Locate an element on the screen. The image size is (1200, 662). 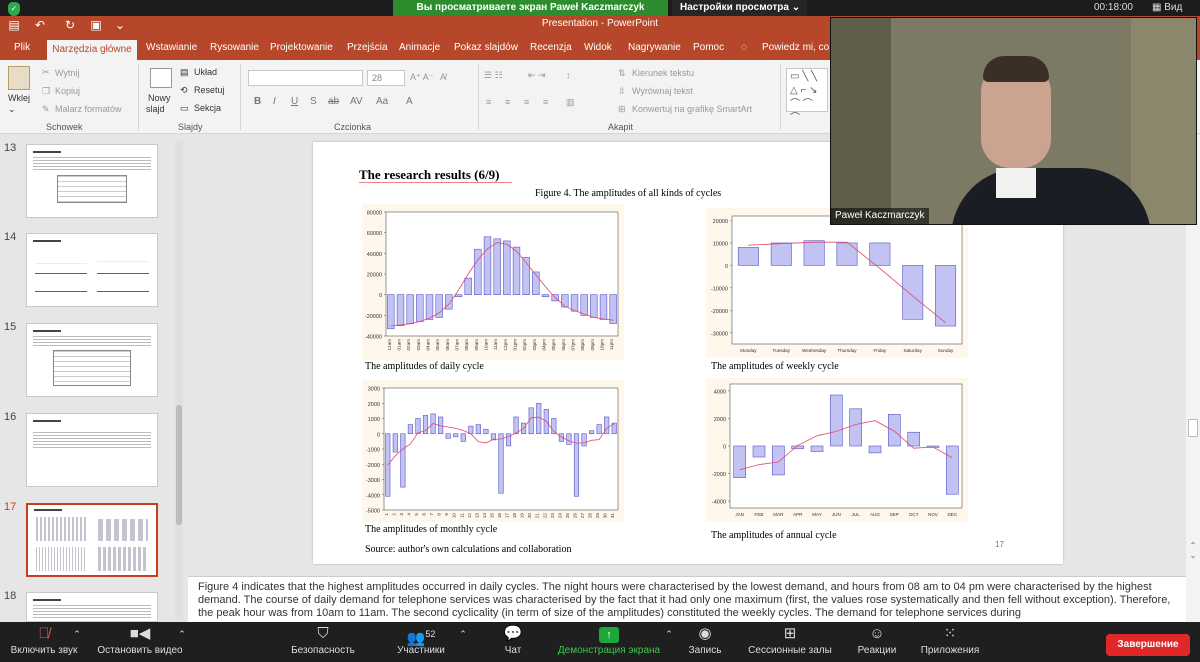
start-slideshow-icon: ▣ is located at coordinates (96, 25).